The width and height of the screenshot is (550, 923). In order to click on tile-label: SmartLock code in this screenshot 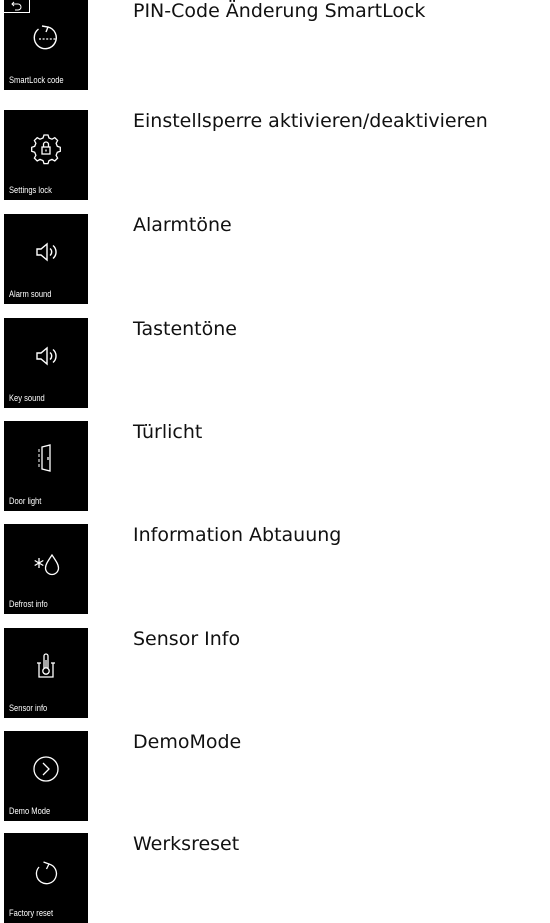, I will do `click(36, 80)`.